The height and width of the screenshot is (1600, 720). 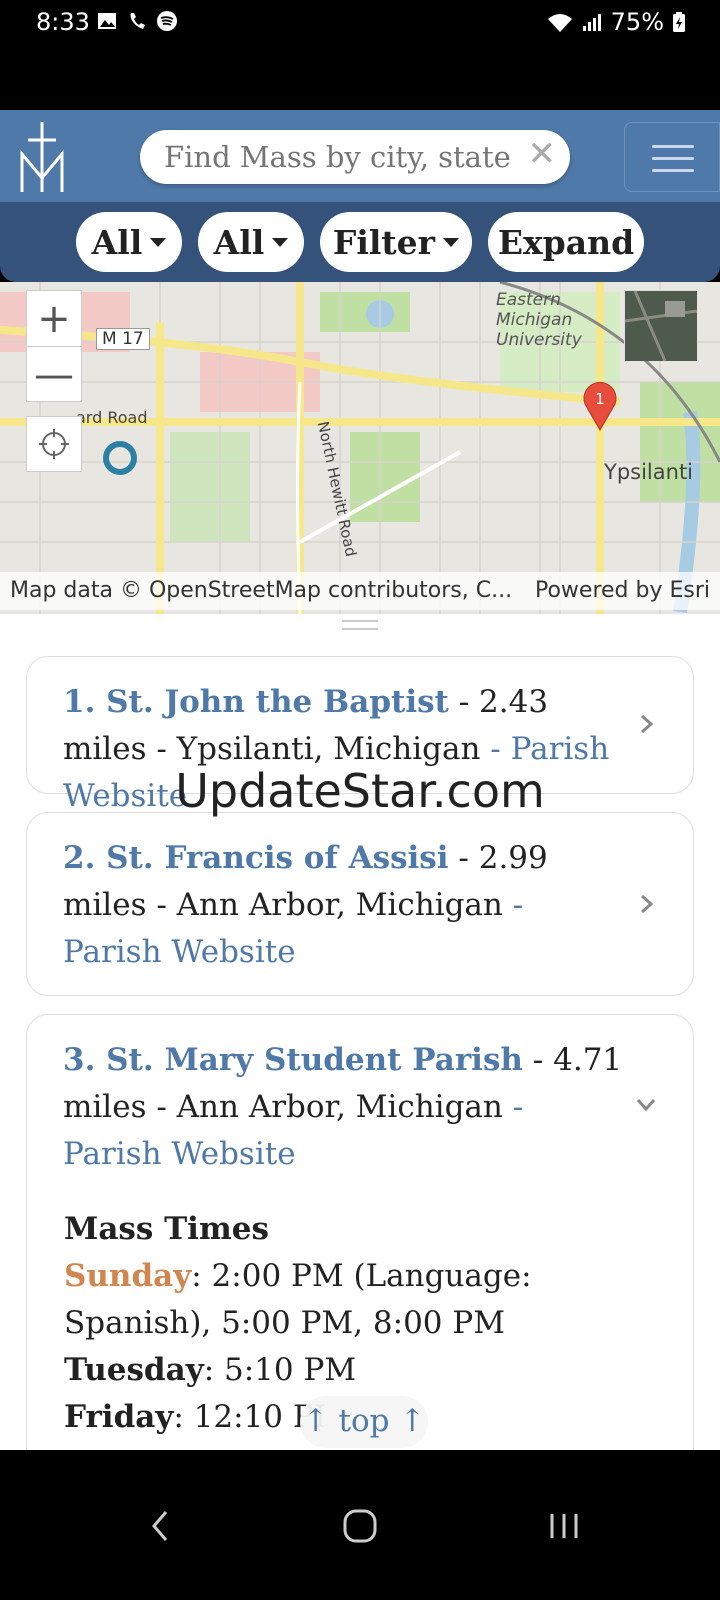 I want to click on tuesday-times: : 5:10 PM, so click(x=280, y=1370).